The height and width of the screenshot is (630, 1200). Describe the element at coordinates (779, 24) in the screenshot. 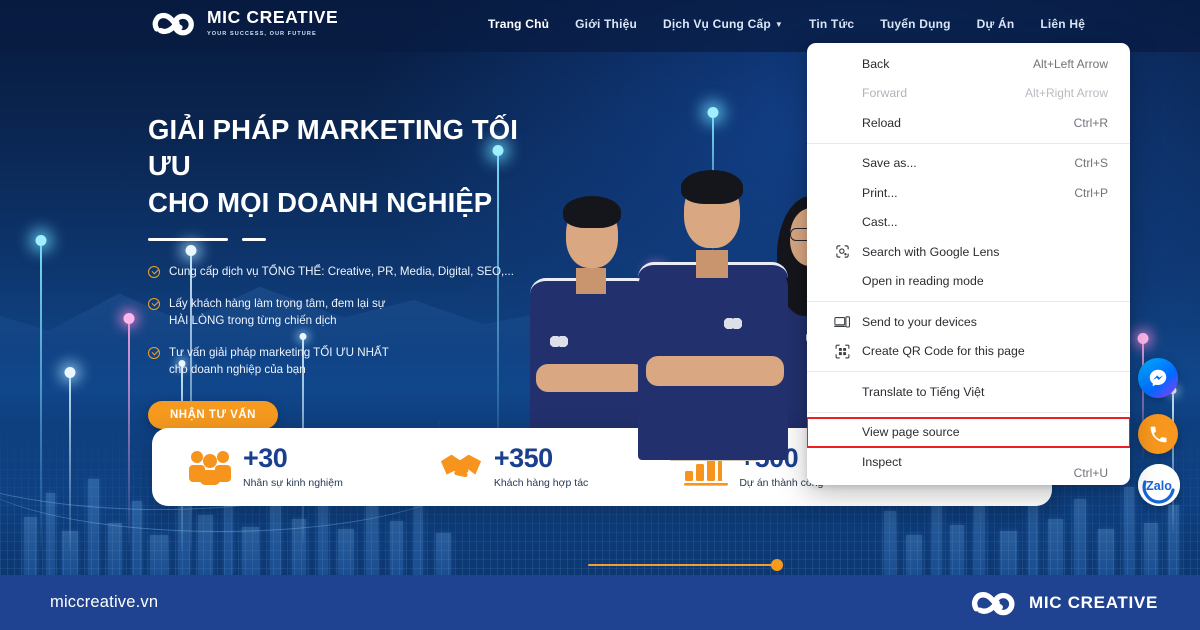

I see `chevron-down-icon: ▼` at that location.